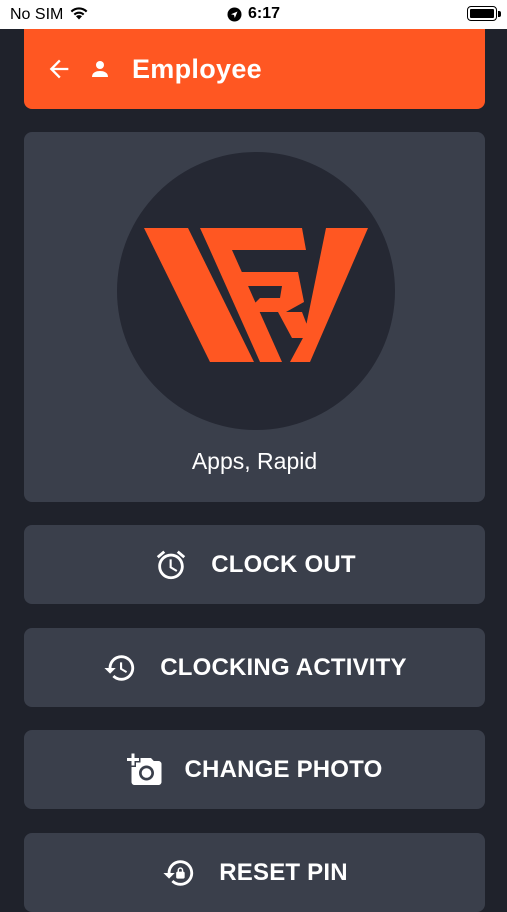 This screenshot has width=507, height=912. I want to click on clocking-activity-button: CLOCKING ACTIVITY, so click(254, 667).